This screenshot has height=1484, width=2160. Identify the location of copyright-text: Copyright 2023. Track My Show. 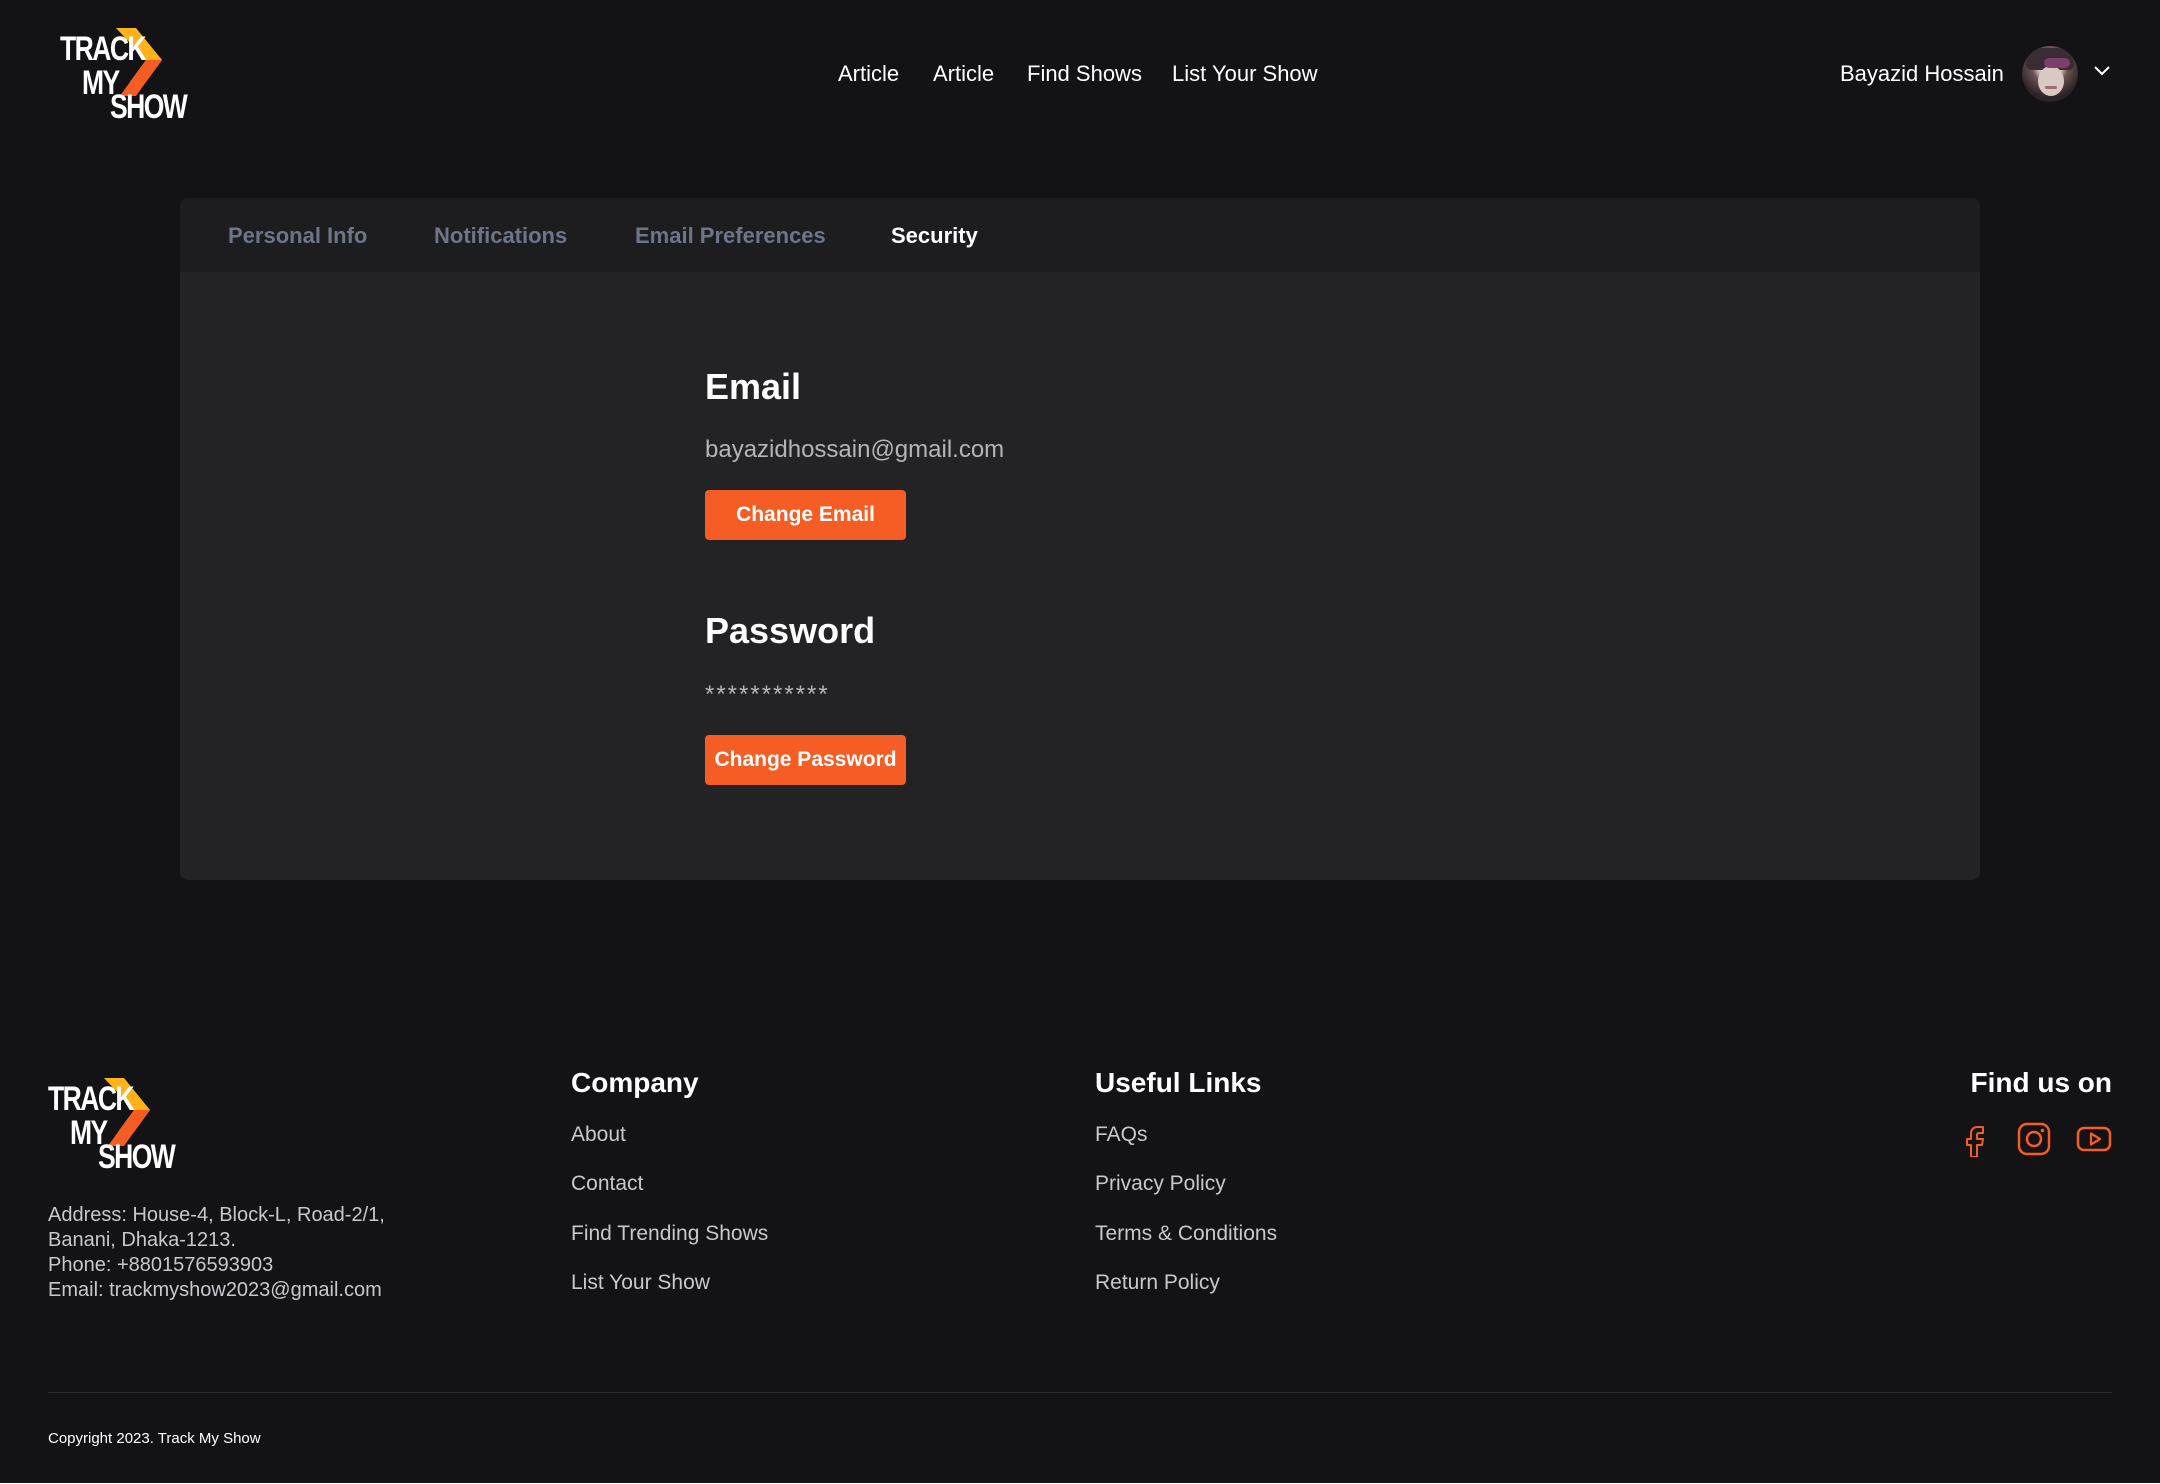
(154, 1438).